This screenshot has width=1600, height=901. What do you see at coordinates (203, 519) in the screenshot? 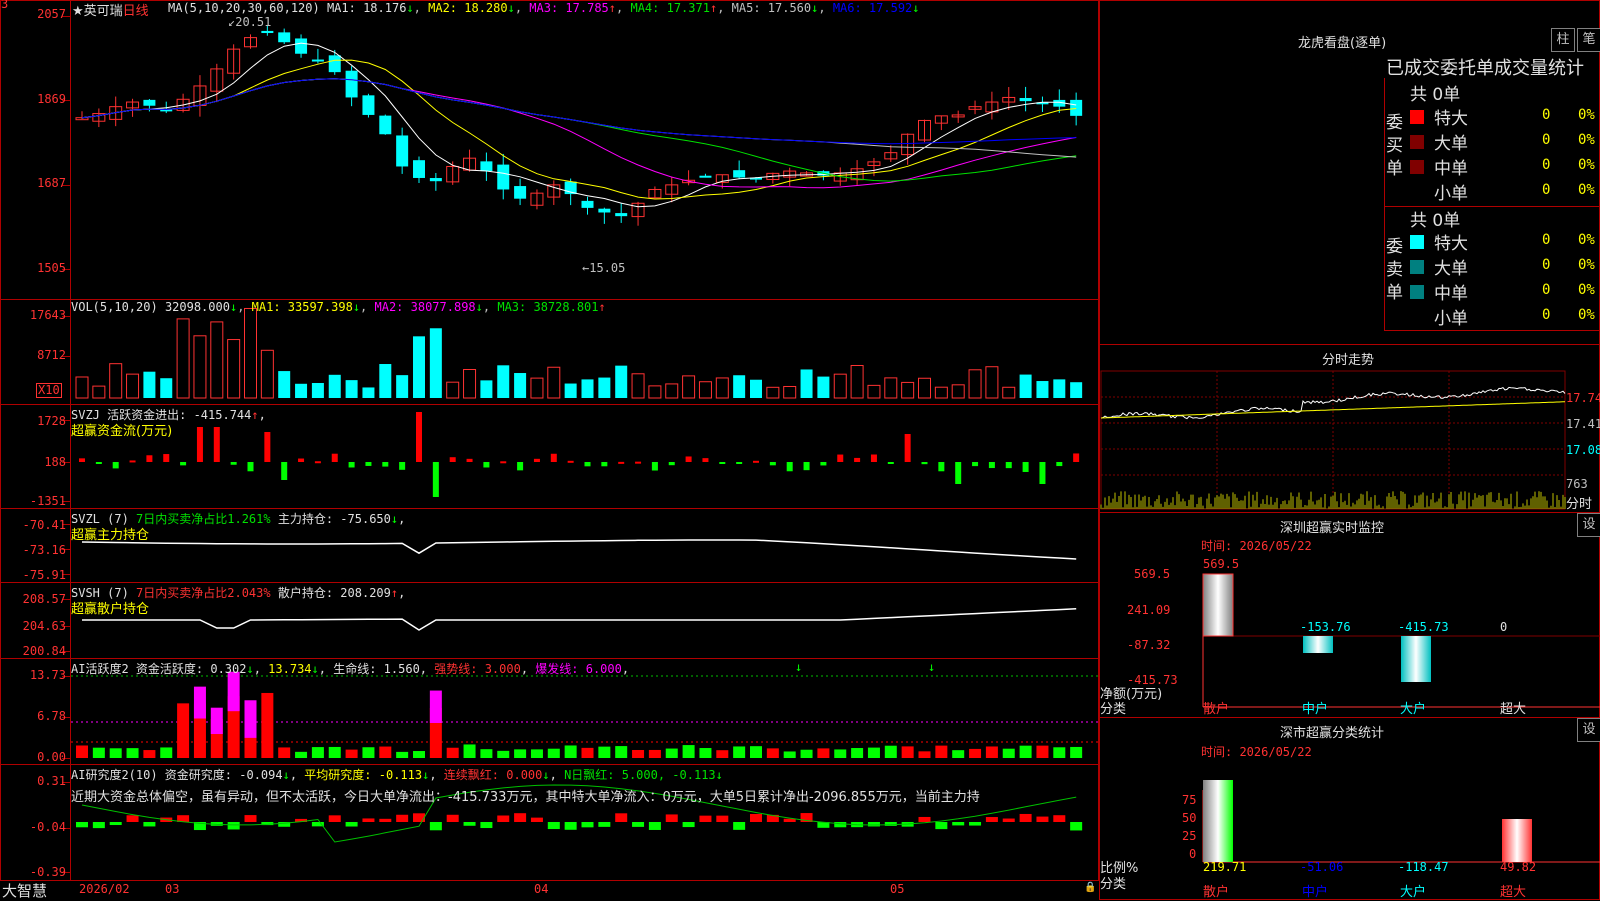
I see `svzl-ratio: 7日内买卖净占比1.261%` at bounding box center [203, 519].